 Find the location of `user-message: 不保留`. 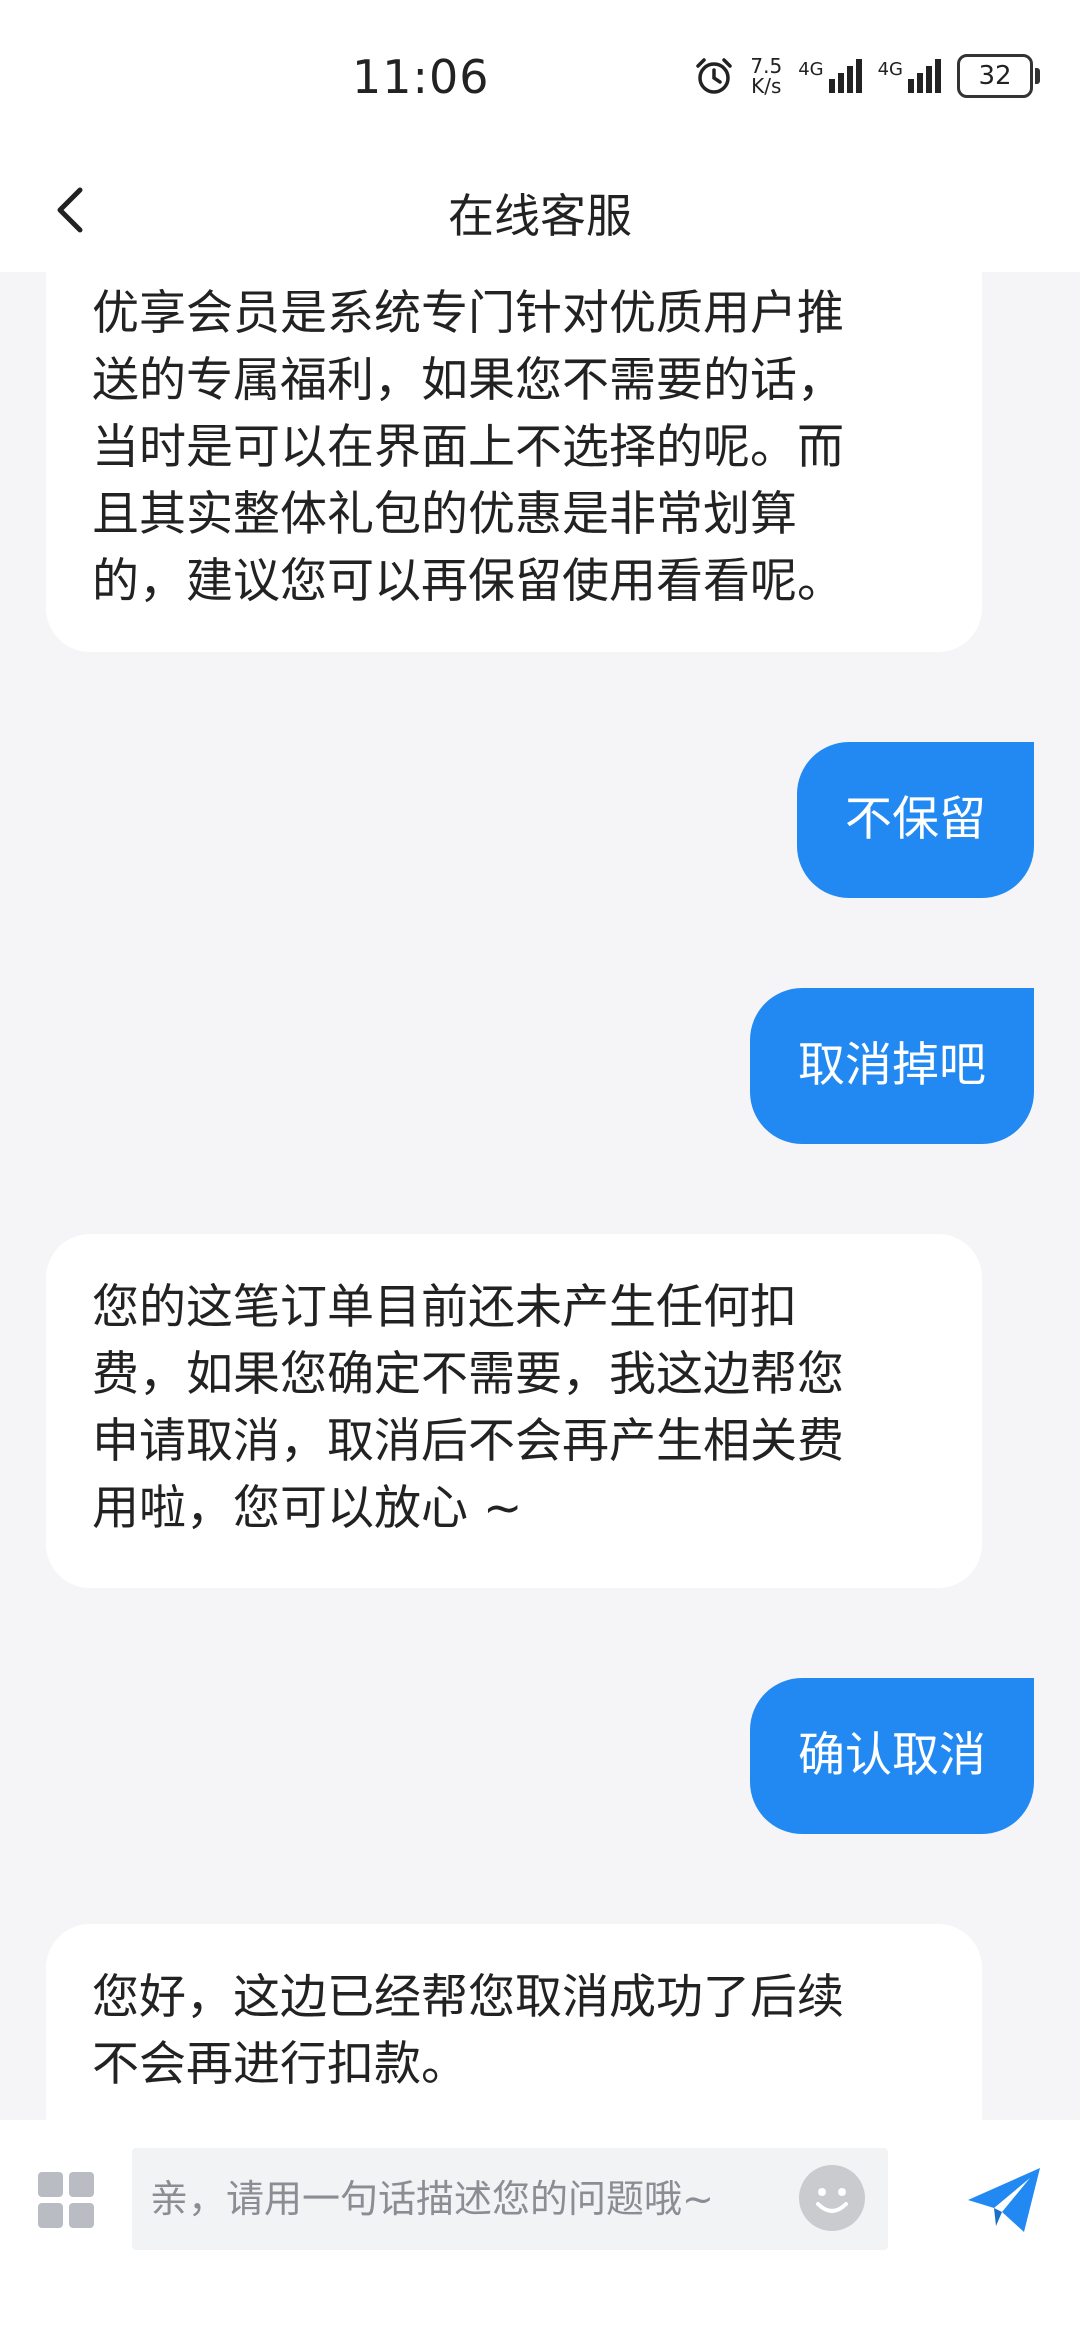

user-message: 不保留 is located at coordinates (915, 820).